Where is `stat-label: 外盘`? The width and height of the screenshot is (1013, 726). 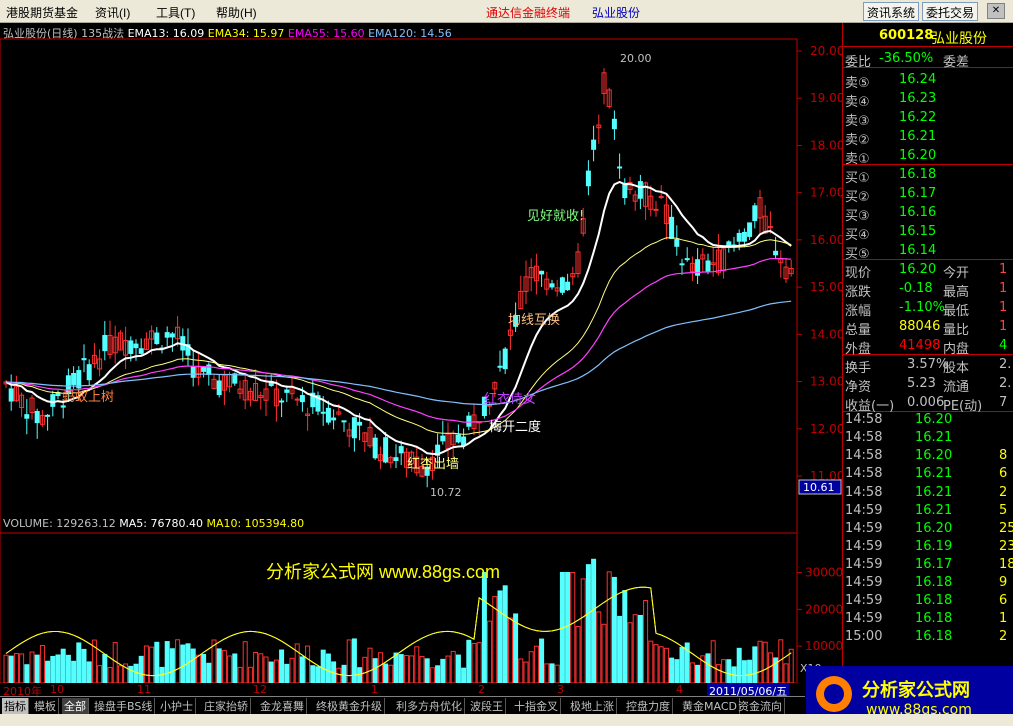
stat-label: 外盘 is located at coordinates (858, 349).